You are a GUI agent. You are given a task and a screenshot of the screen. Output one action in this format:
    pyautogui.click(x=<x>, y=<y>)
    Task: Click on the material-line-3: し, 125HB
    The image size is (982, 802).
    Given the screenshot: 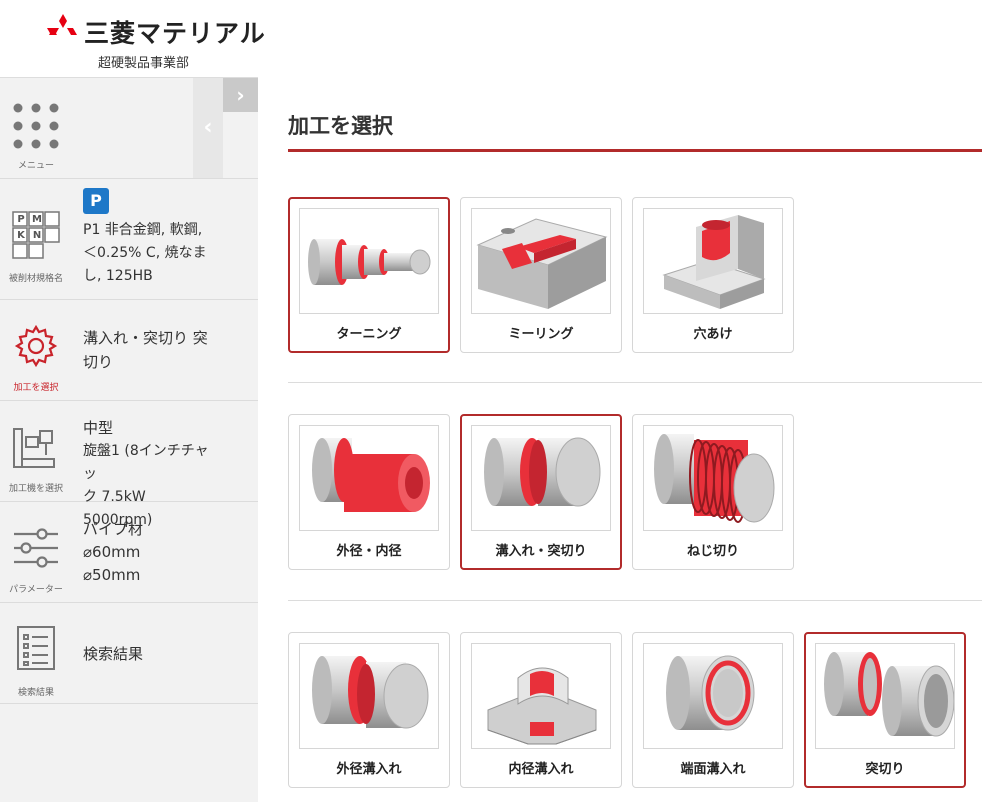 What is the action you would take?
    pyautogui.click(x=118, y=276)
    